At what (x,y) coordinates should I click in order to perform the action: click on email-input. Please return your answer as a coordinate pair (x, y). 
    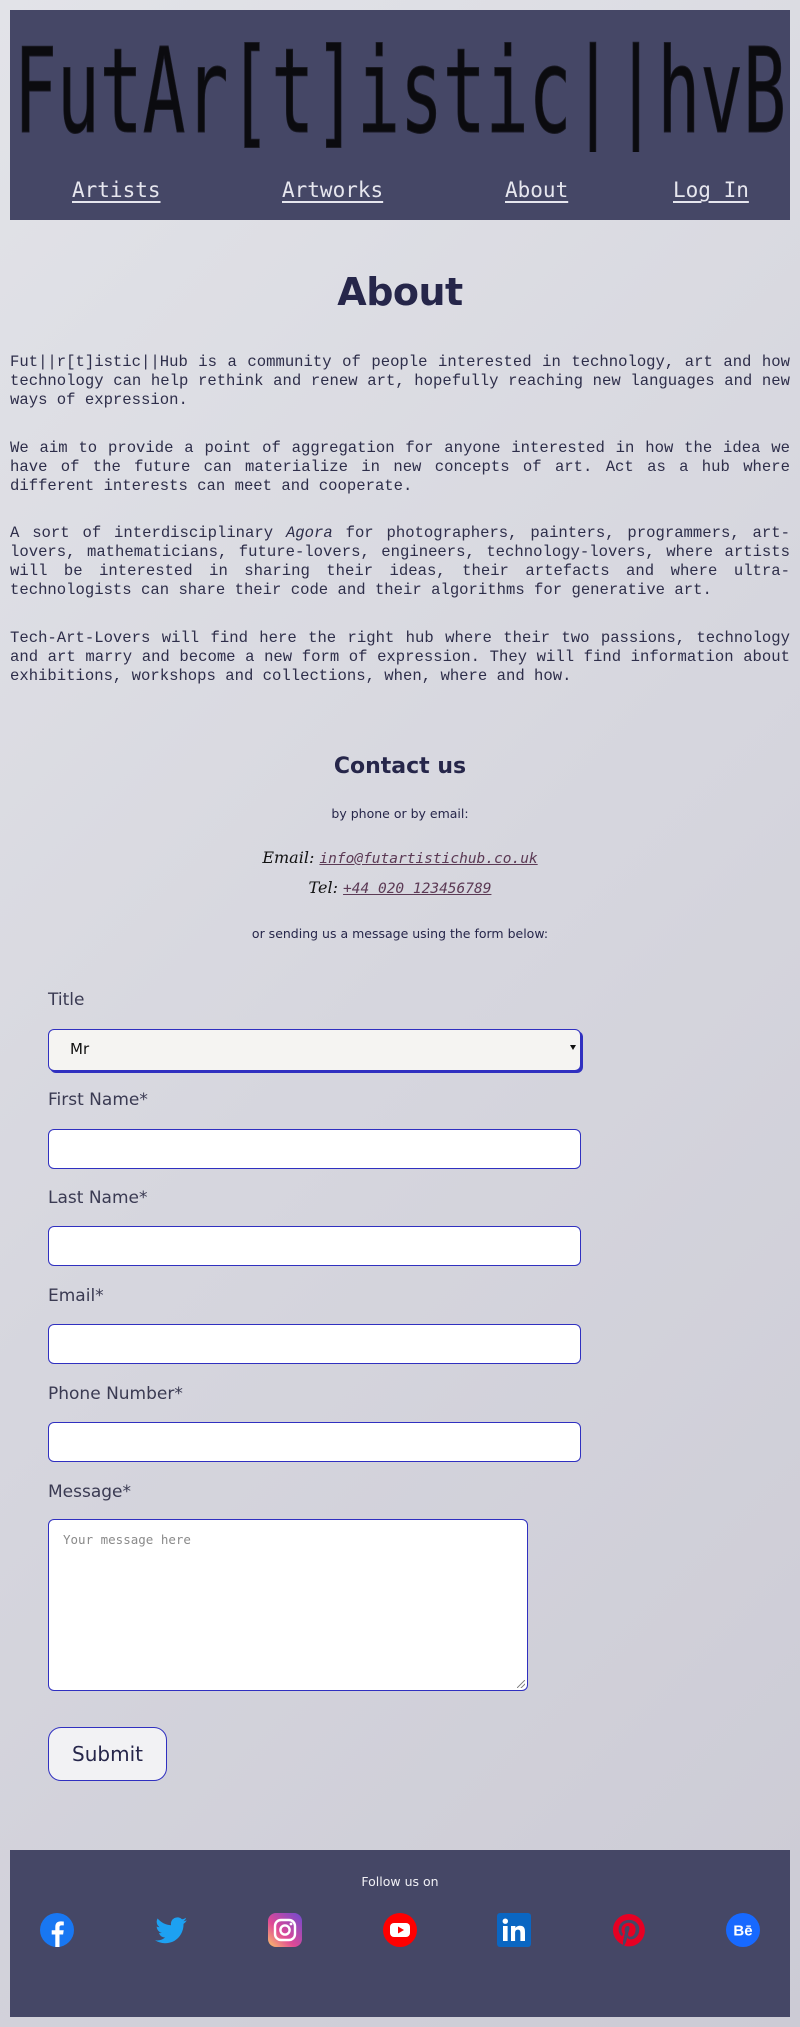
    Looking at the image, I should click on (314, 1344).